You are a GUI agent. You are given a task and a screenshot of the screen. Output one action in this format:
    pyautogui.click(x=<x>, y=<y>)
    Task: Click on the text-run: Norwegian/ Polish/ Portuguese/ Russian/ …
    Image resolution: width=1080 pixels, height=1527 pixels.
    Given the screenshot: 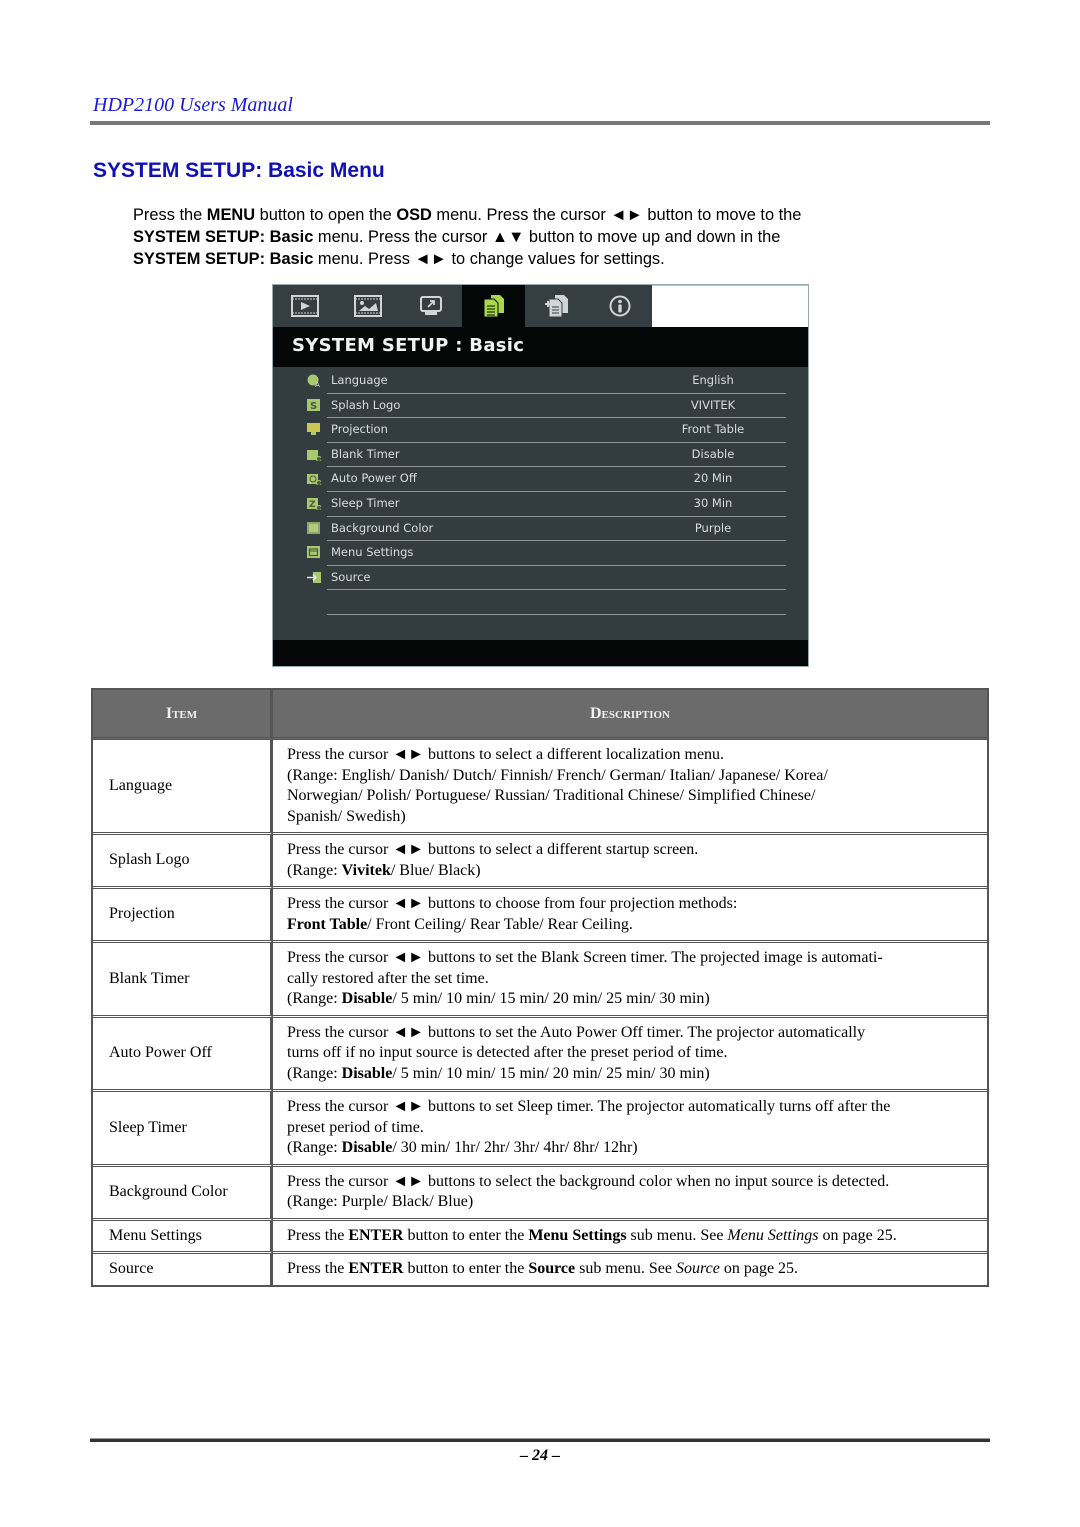 What is the action you would take?
    pyautogui.click(x=551, y=795)
    